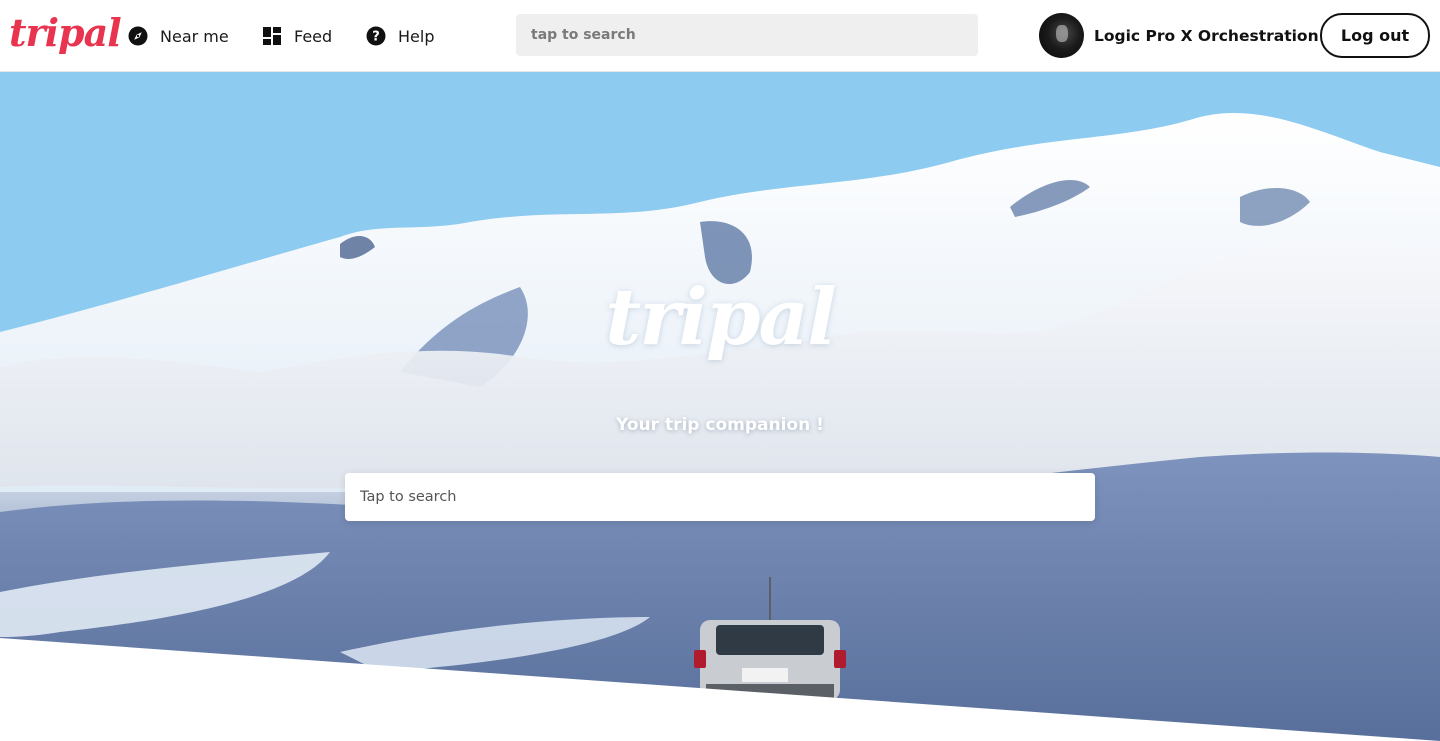 Image resolution: width=1440 pixels, height=741 pixels. I want to click on avatar, so click(1061, 35).